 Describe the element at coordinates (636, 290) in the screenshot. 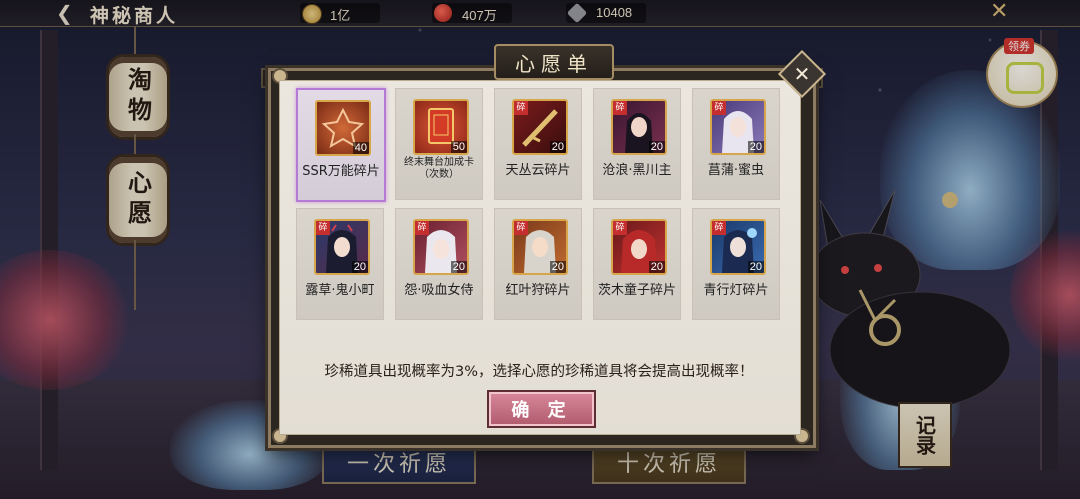

I see `item-name: 茨木童子碎片` at that location.